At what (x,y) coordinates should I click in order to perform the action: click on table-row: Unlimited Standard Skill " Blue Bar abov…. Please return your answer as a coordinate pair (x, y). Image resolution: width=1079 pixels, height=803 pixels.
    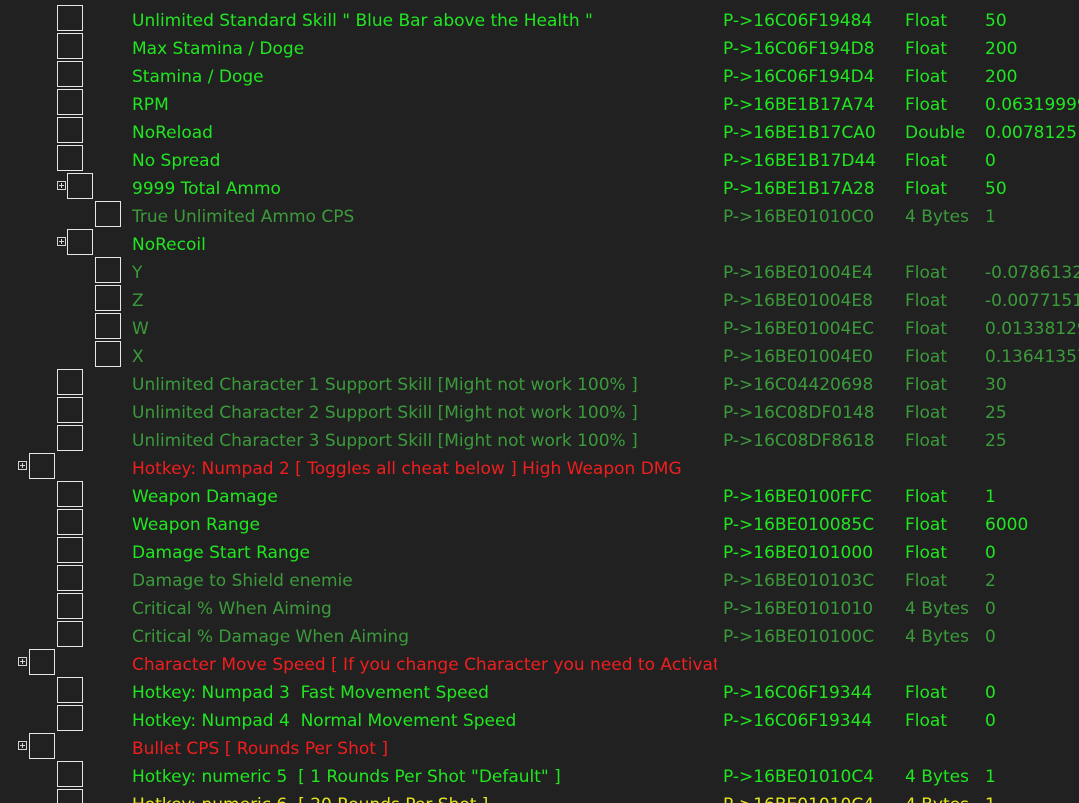
    Looking at the image, I should click on (539, 18).